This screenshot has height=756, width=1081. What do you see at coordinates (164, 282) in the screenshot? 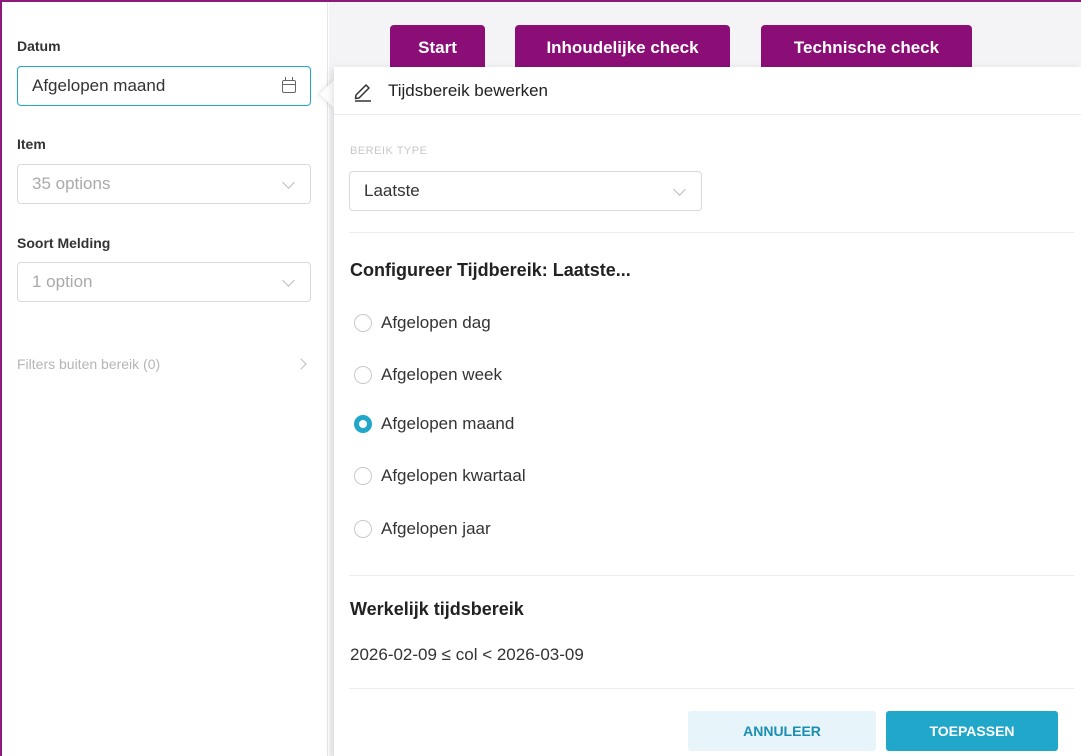
I see `soort-melding-select: 1 option` at bounding box center [164, 282].